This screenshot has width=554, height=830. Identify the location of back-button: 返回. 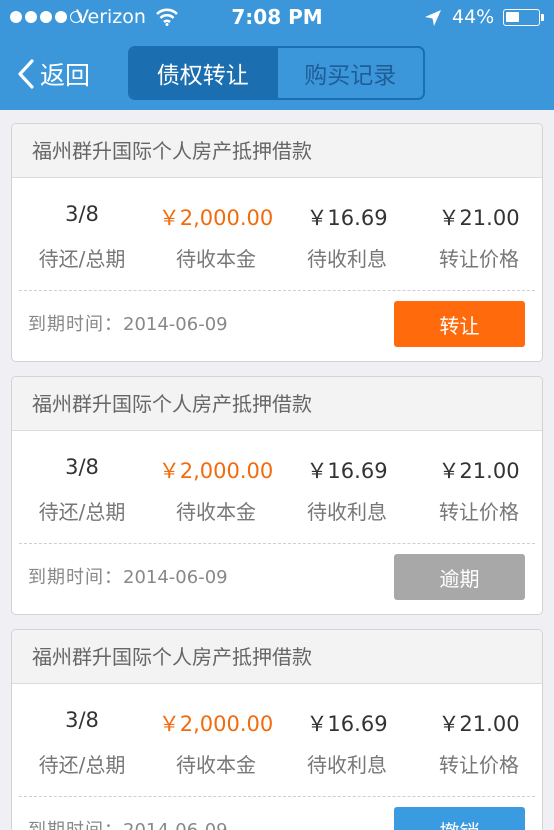
(53, 74).